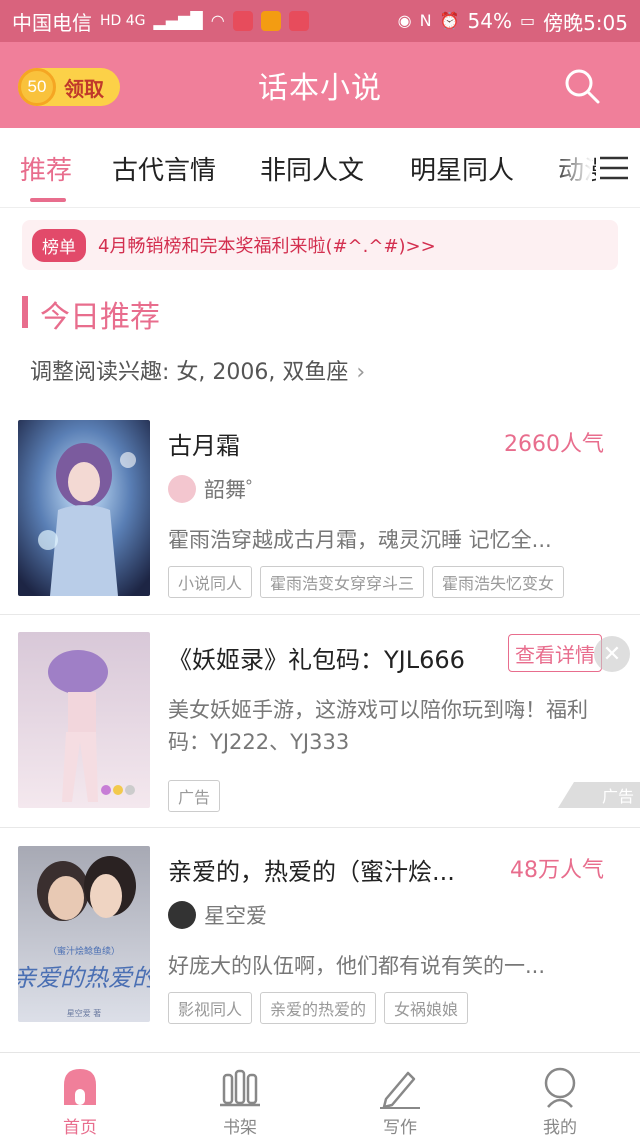 This screenshot has height=1138, width=640. What do you see at coordinates (612, 654) in the screenshot?
I see `close-icon: ✕` at bounding box center [612, 654].